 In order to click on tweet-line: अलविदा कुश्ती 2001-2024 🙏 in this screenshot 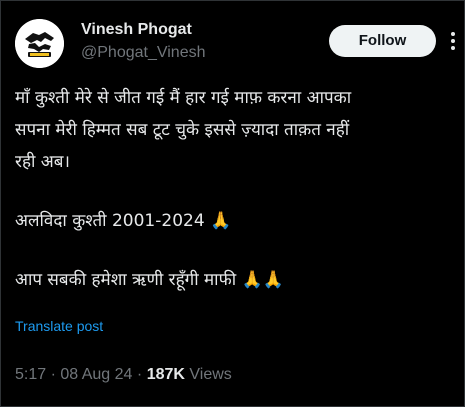, I will do `click(235, 221)`.